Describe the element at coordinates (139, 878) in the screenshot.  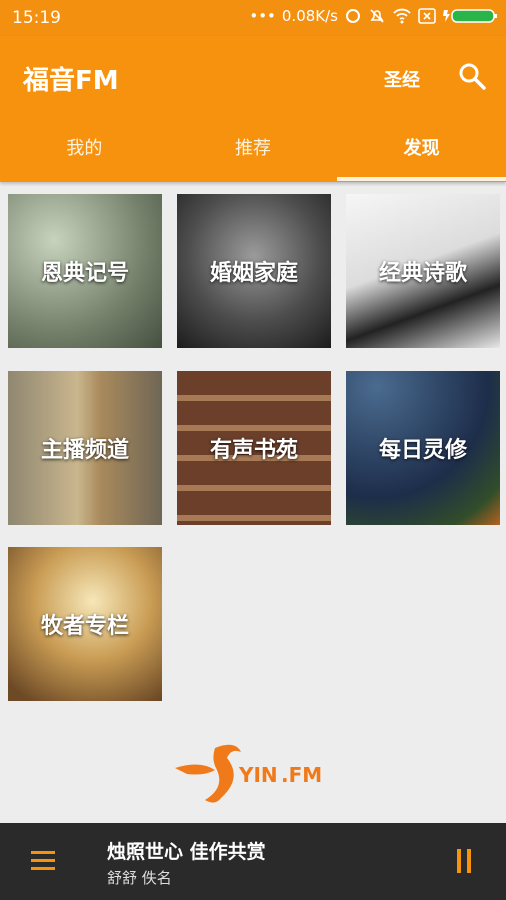
I see `song-artist: 舒舒 佚名` at that location.